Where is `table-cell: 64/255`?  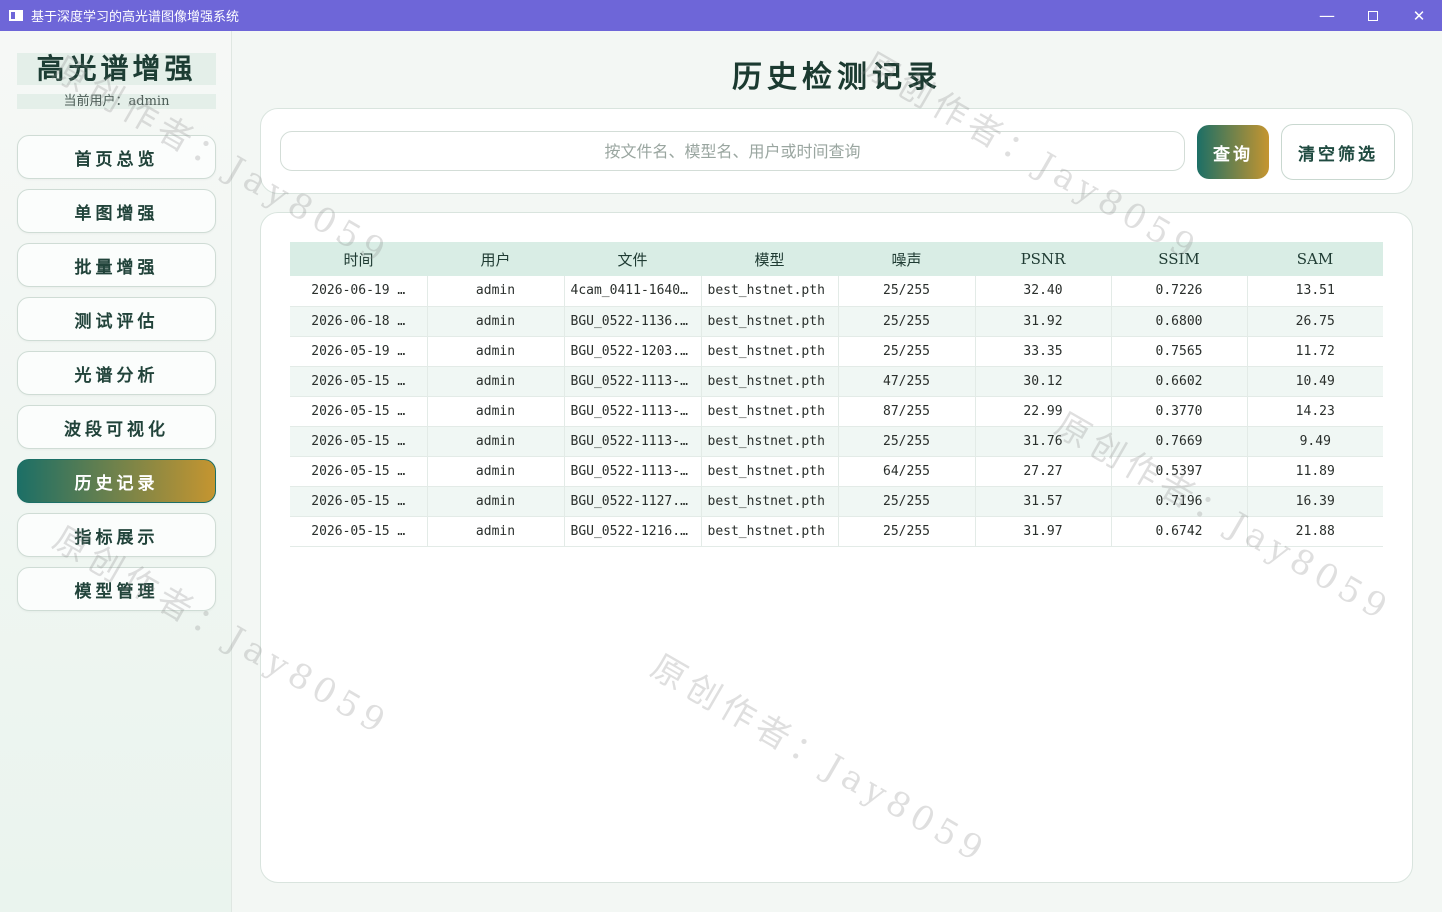
table-cell: 64/255 is located at coordinates (907, 471).